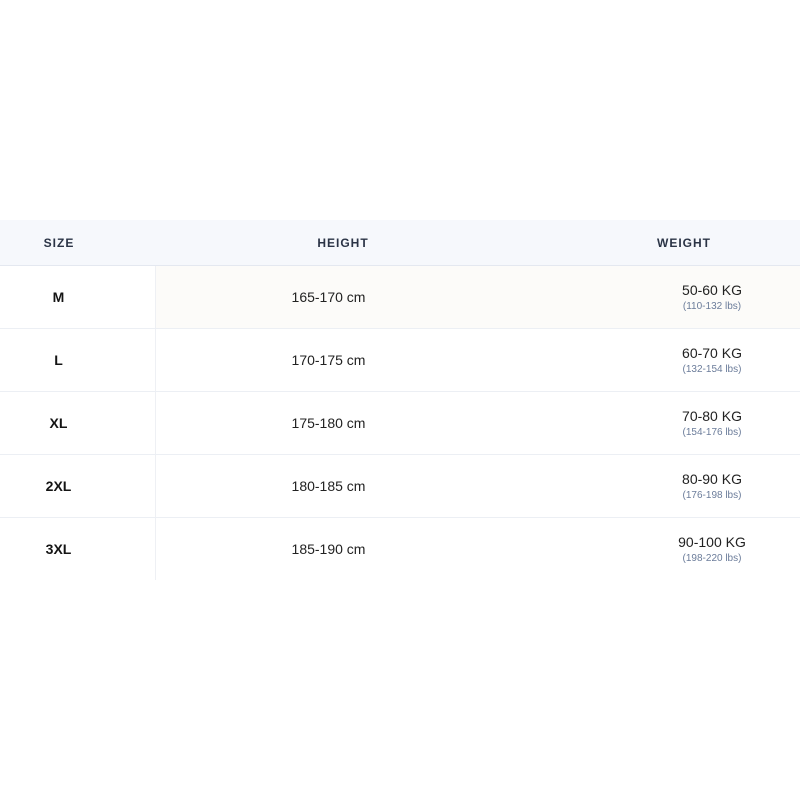 The width and height of the screenshot is (800, 800). I want to click on height-cell: 170-175 cm, so click(343, 360).